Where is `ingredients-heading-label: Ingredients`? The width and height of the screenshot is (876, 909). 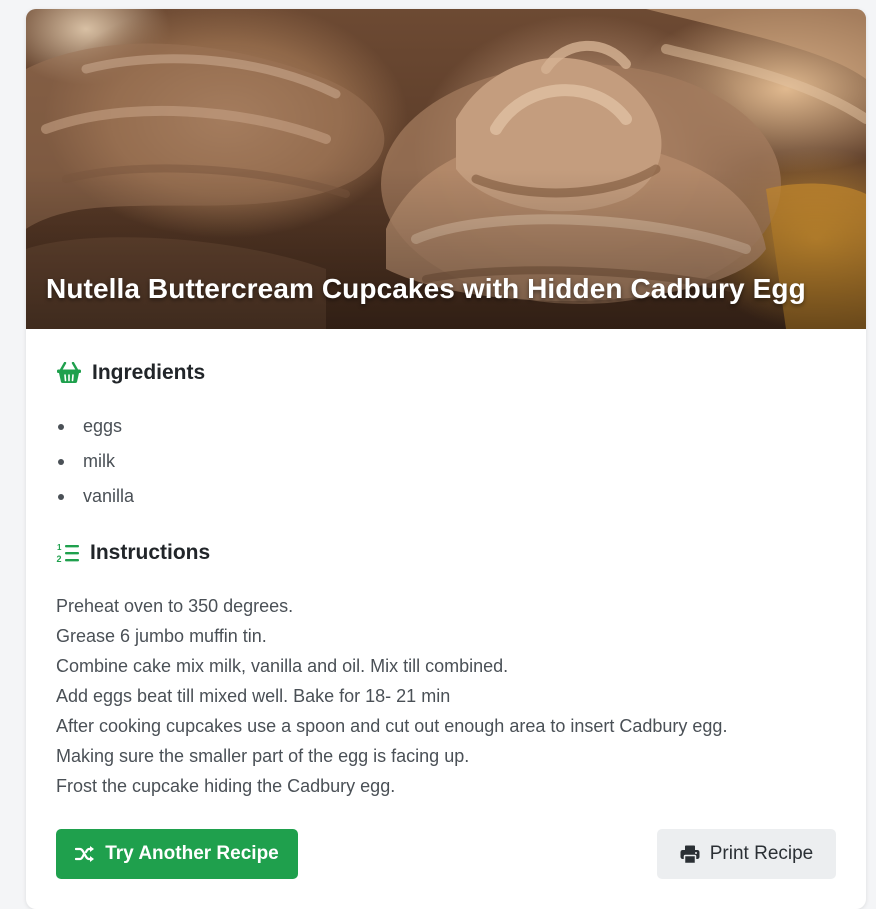
ingredients-heading-label: Ingredients is located at coordinates (149, 372).